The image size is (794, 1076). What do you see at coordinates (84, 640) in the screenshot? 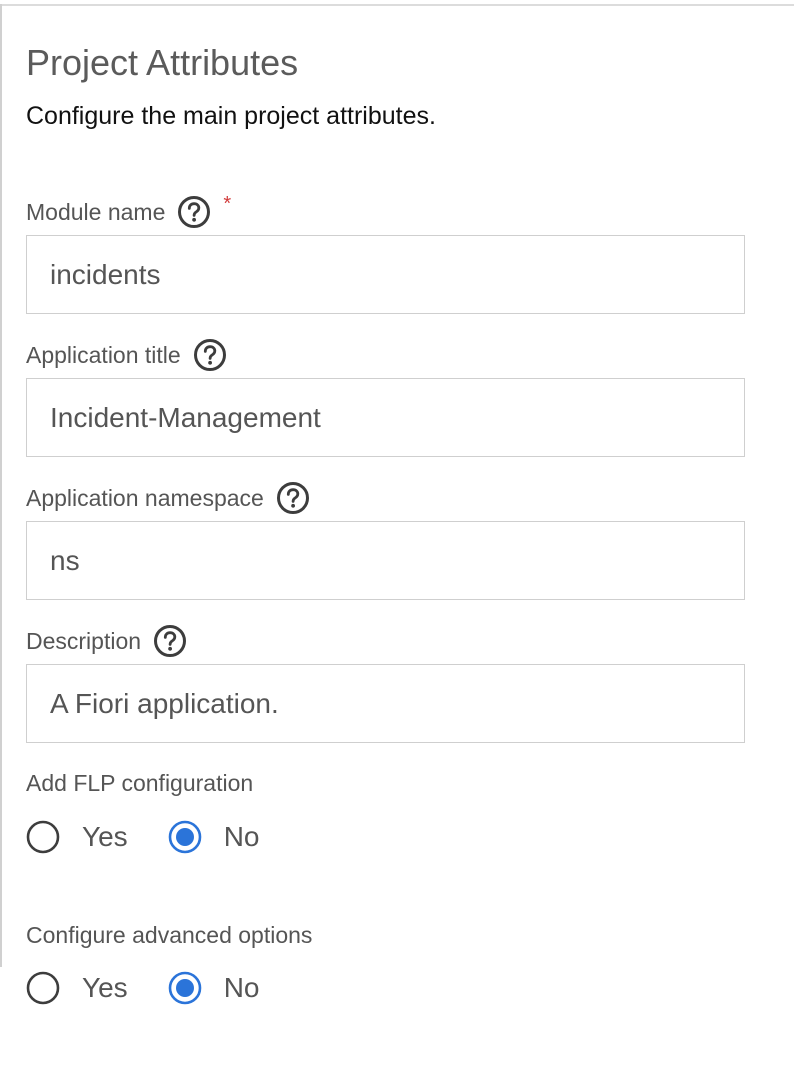
I see `description-label-text: Description` at bounding box center [84, 640].